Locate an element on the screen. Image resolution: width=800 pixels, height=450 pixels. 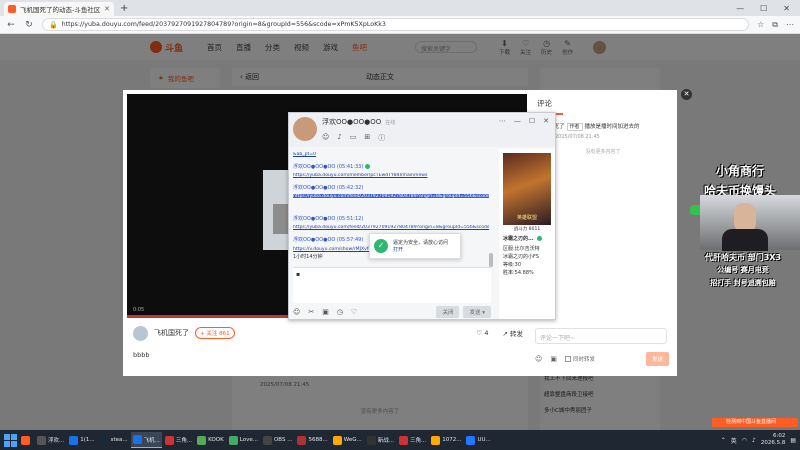
close-chat-button: 关闭 is located at coordinates (448, 312).